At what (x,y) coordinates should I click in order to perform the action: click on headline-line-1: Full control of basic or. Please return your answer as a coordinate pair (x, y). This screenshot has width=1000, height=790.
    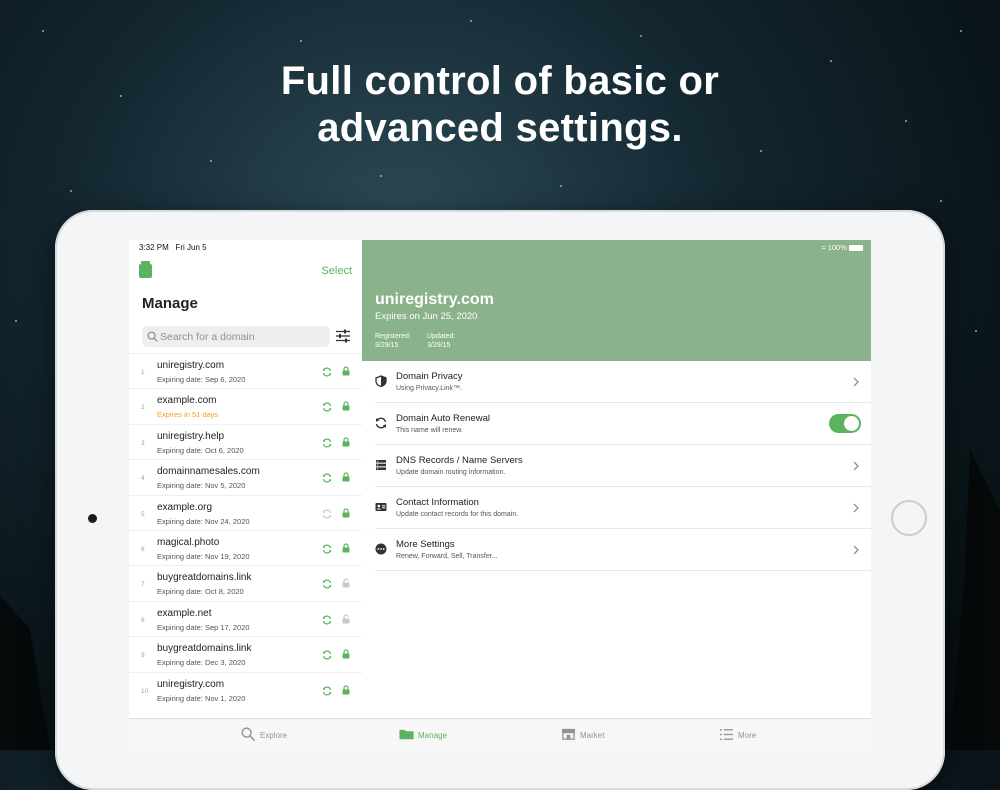
    Looking at the image, I should click on (500, 81).